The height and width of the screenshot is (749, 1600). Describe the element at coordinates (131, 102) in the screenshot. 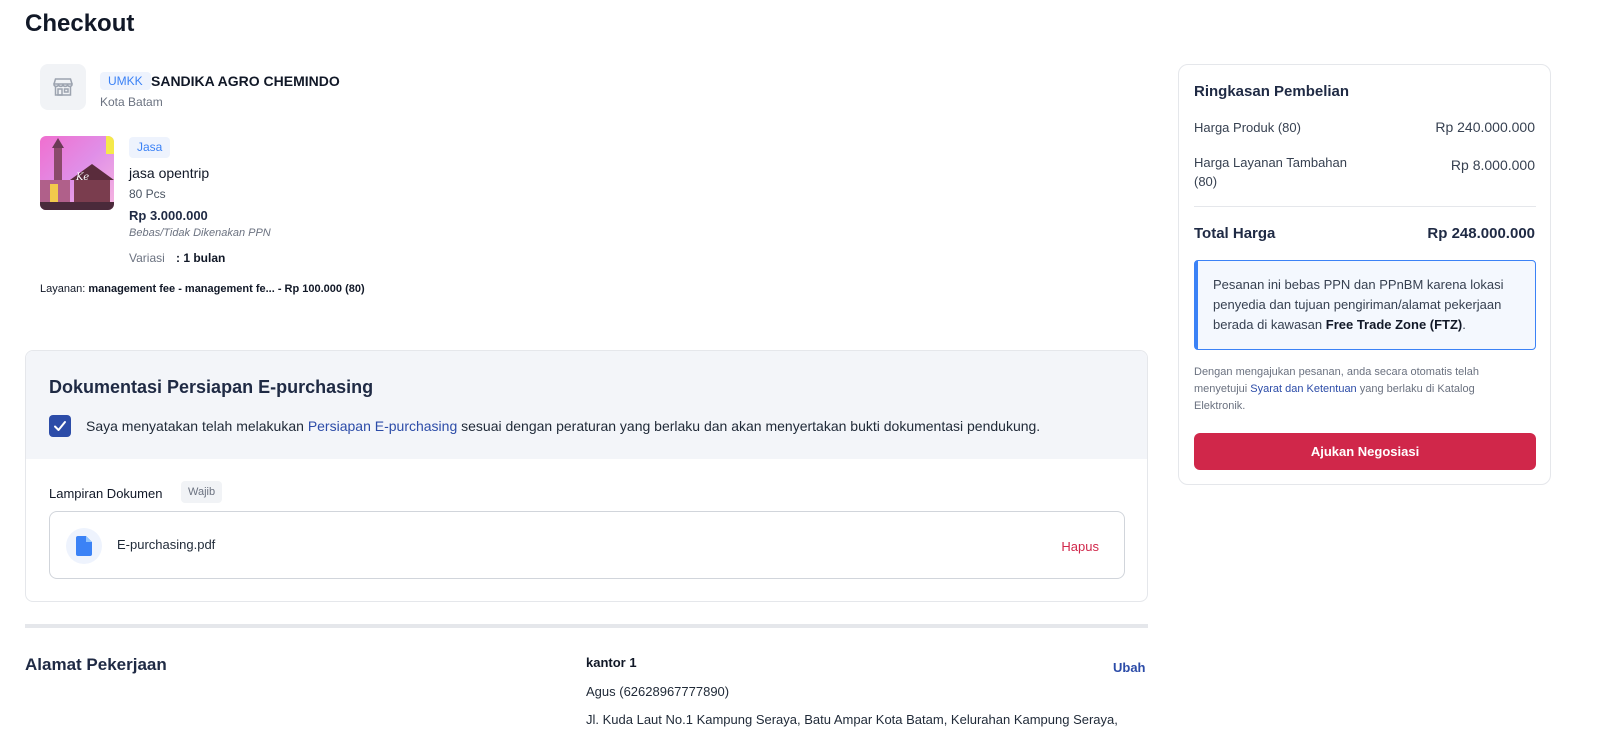

I see `seller-city: Kota Batam` at that location.